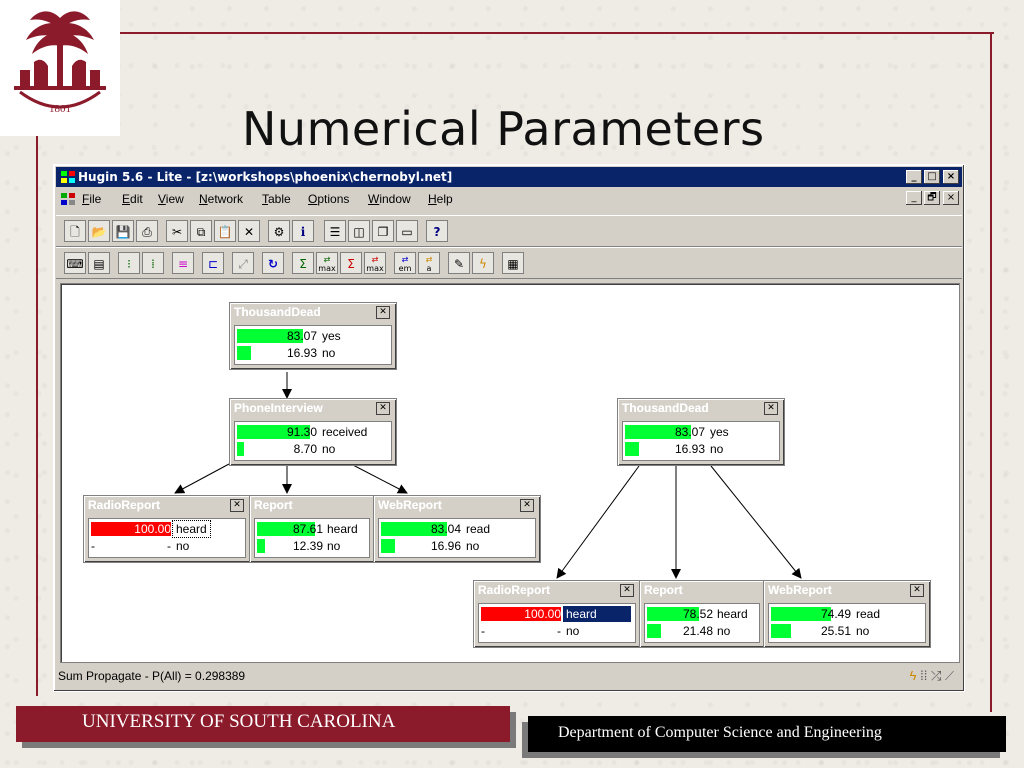  Describe the element at coordinates (328, 199) in the screenshot. I see `menu-options: Options` at that location.